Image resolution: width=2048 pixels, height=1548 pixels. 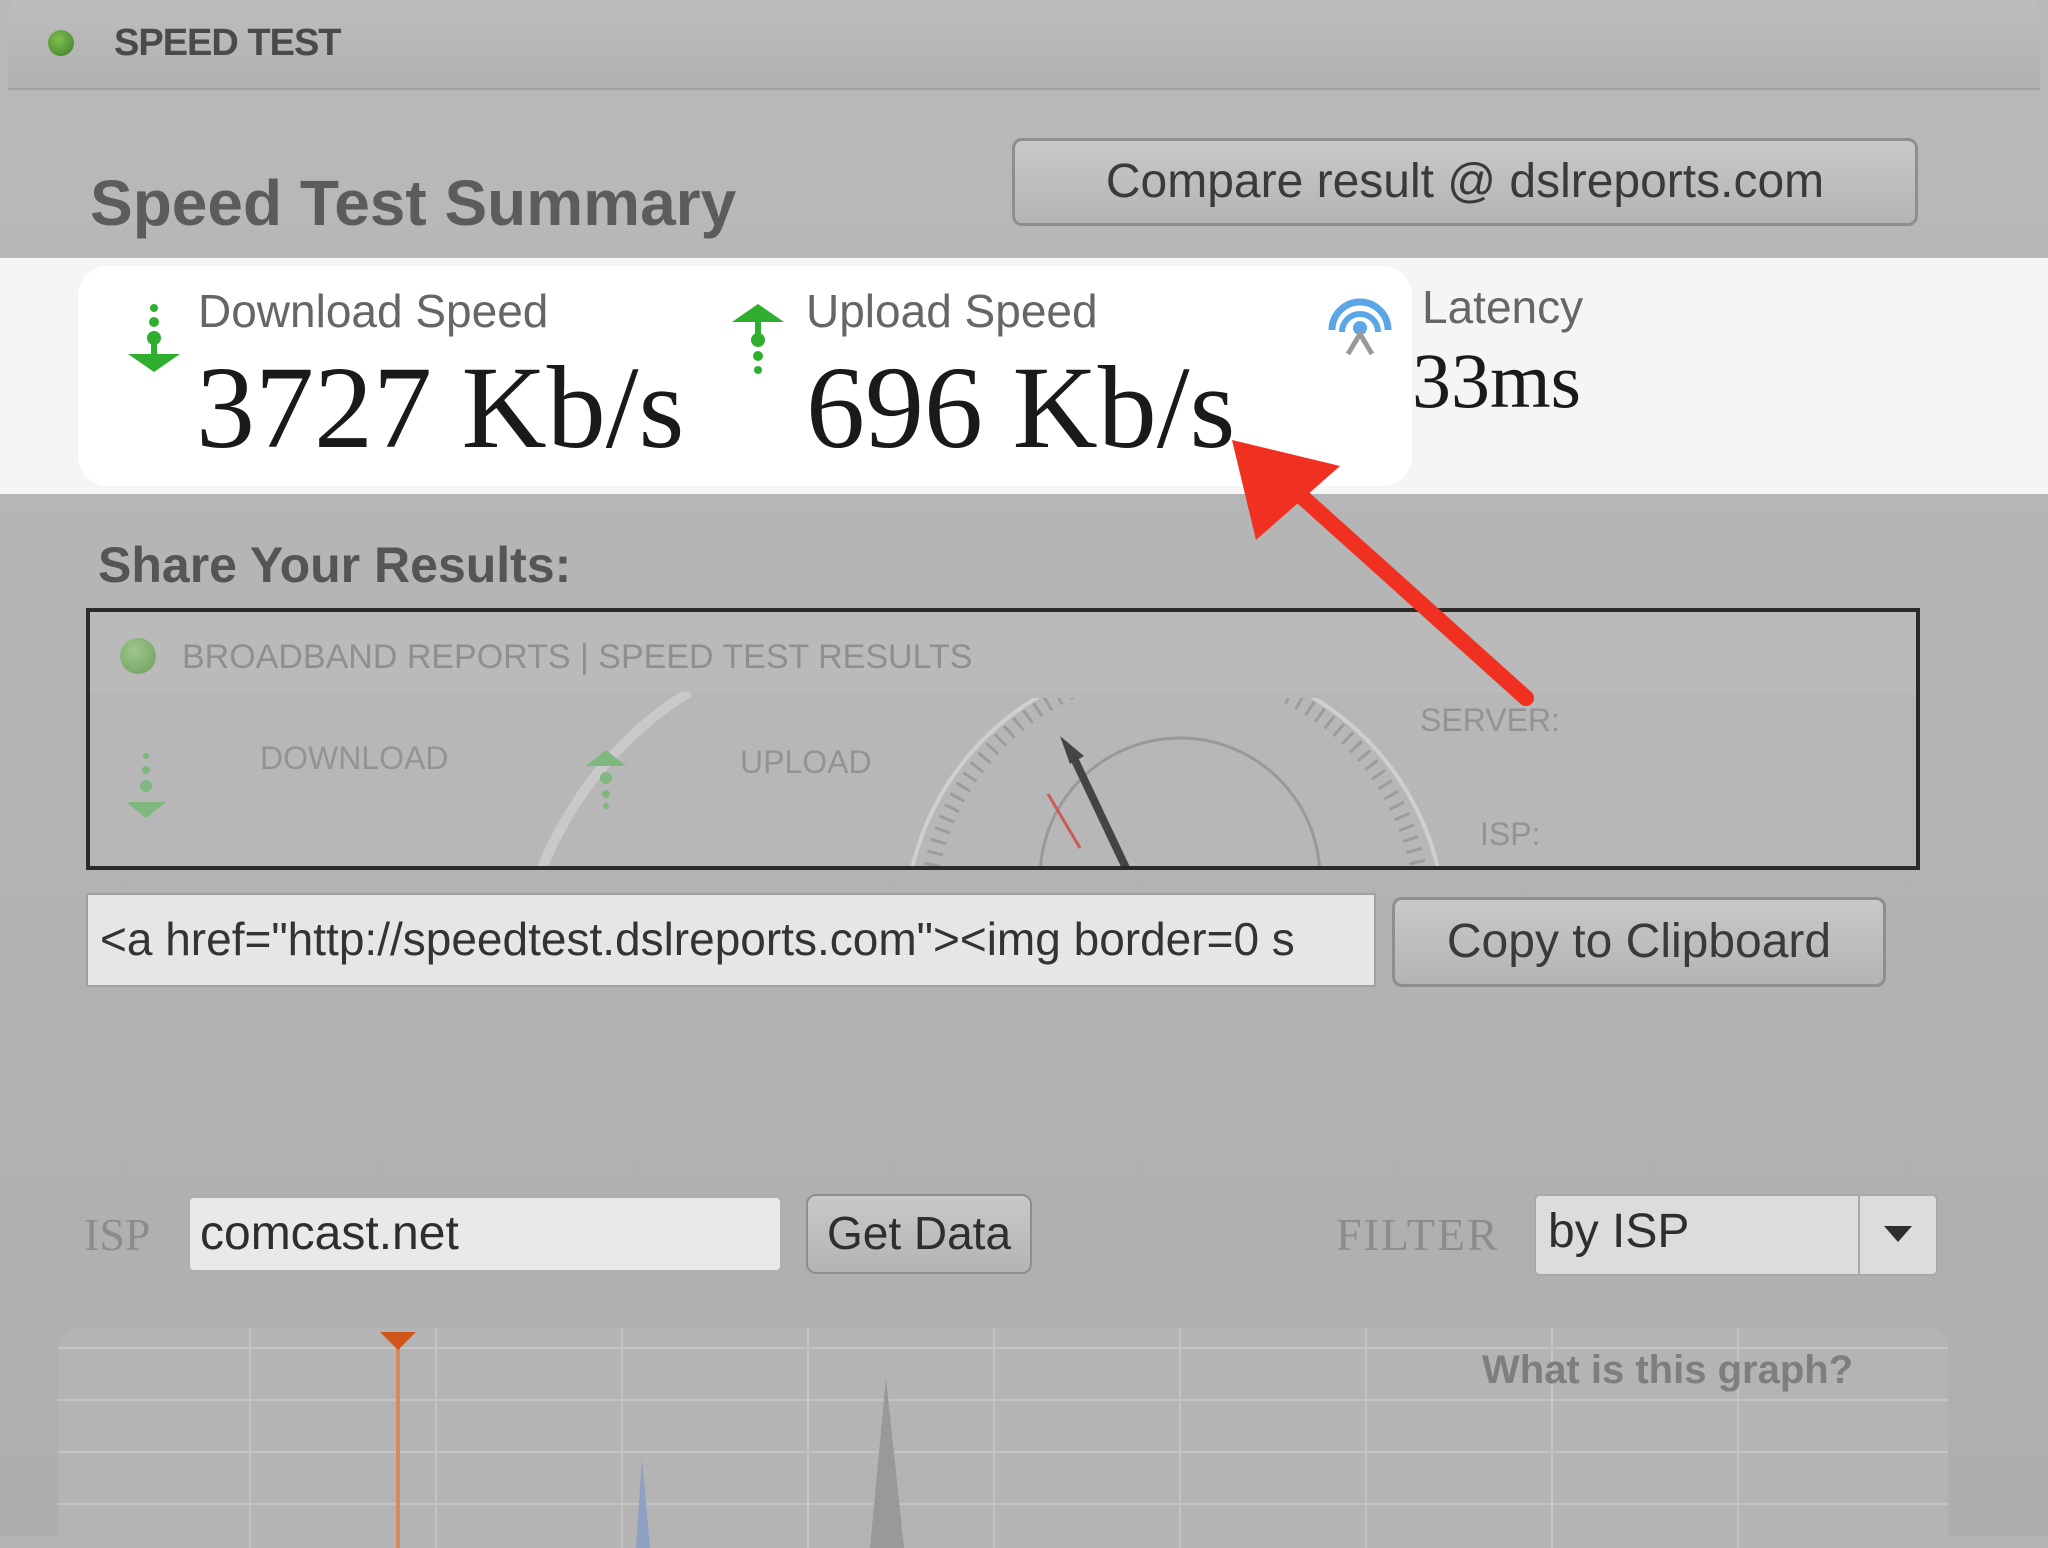 I want to click on preview-upload-label: UPLOAD, so click(x=806, y=762).